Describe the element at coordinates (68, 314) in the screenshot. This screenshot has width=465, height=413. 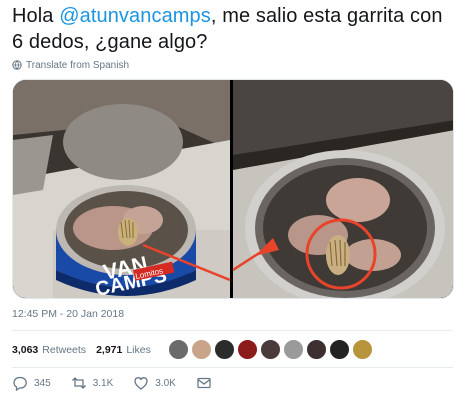
I see `timestamp: 12:45 PM - 20 Jan 2018` at that location.